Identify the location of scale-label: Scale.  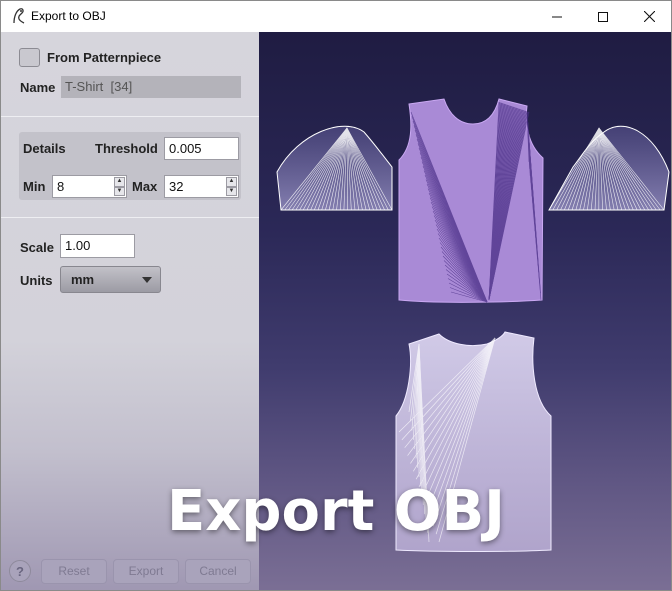
(37, 247).